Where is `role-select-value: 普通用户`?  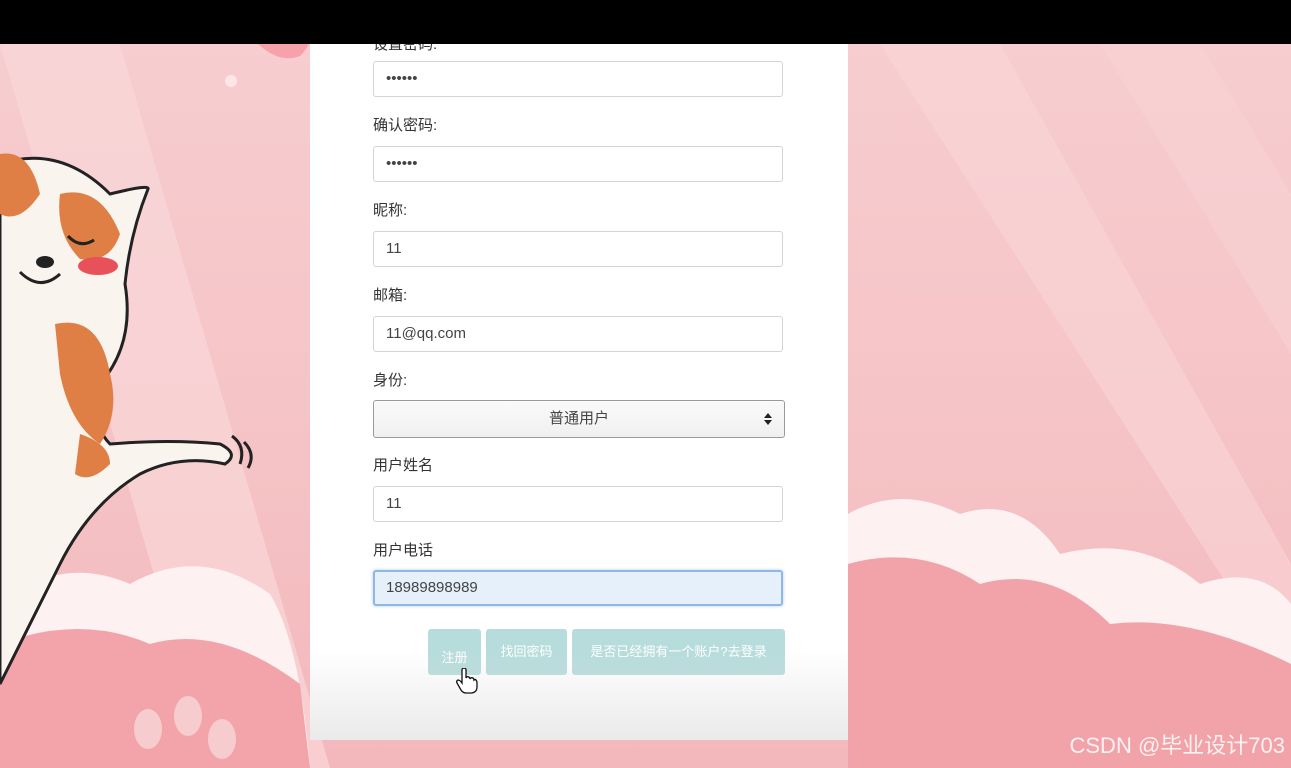 role-select-value: 普通用户 is located at coordinates (578, 418).